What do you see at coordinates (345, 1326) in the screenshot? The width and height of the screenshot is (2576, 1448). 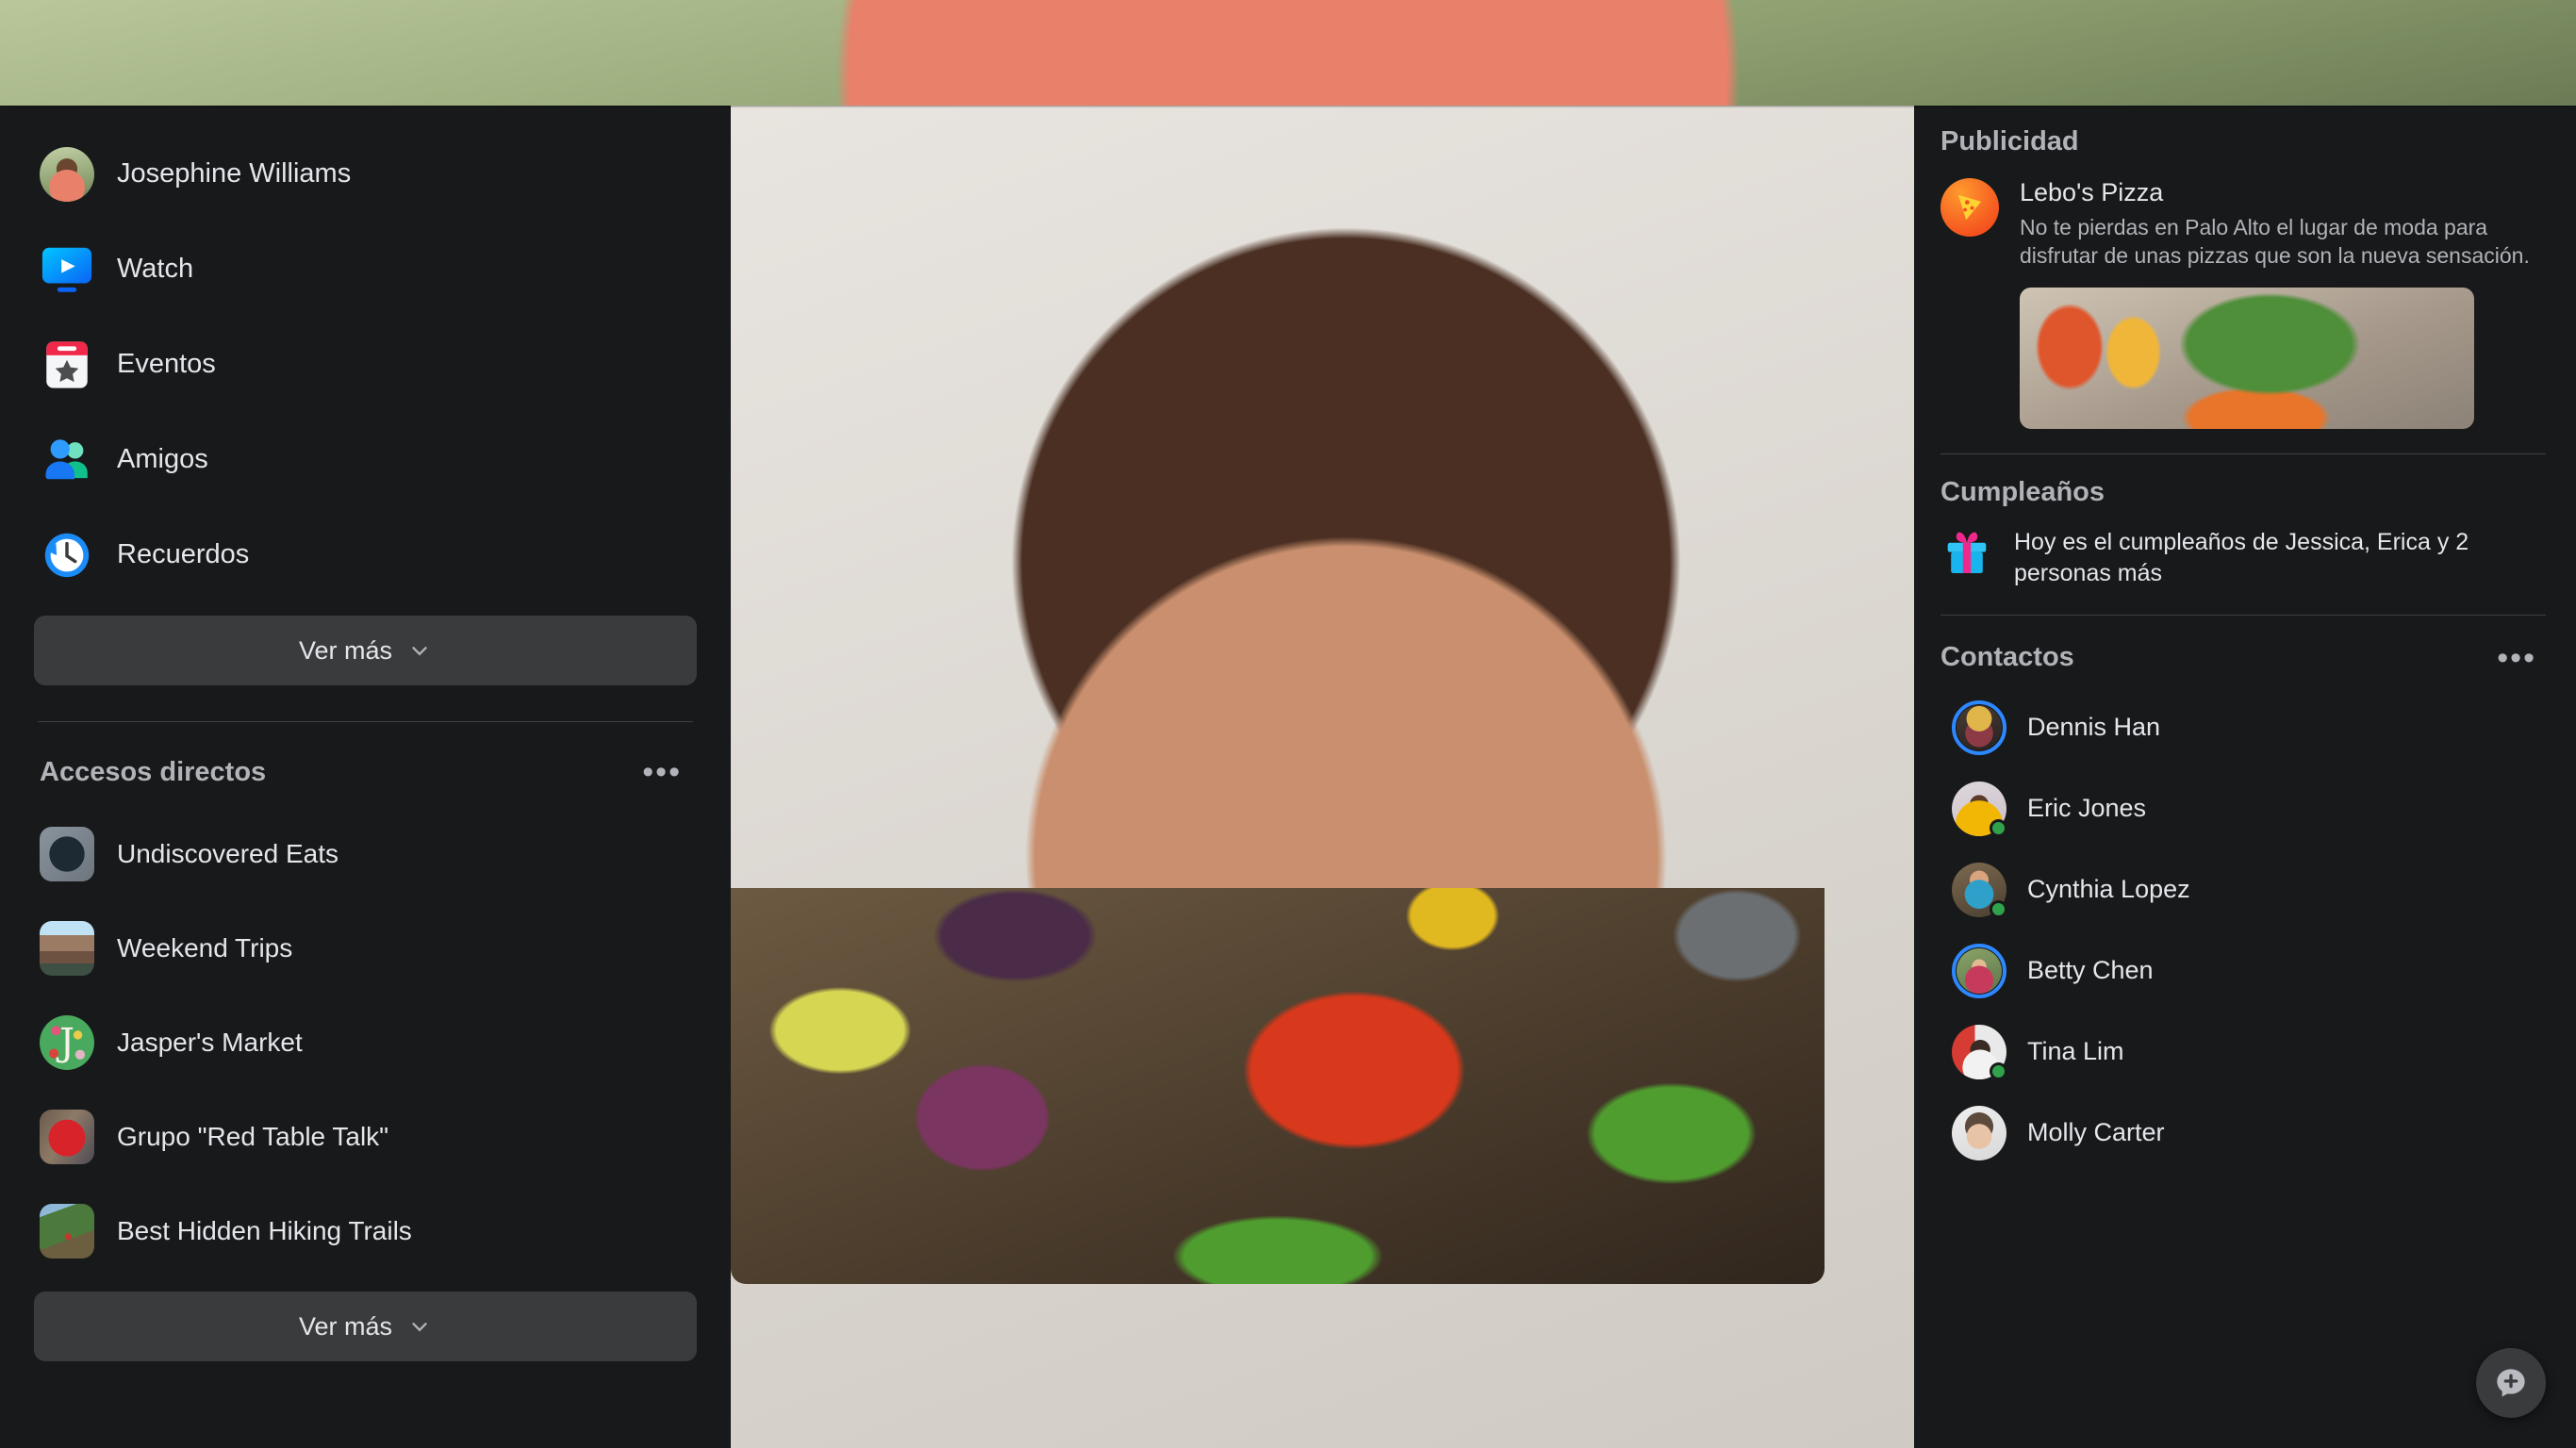 I see `shortcuts-see-more-label: Ver más` at bounding box center [345, 1326].